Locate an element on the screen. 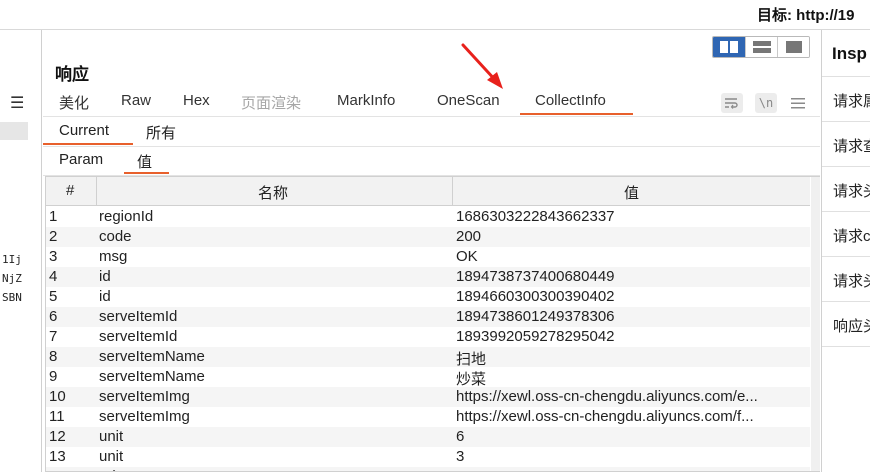  inspector-item-label: 请求属 is located at coordinates (851, 101).